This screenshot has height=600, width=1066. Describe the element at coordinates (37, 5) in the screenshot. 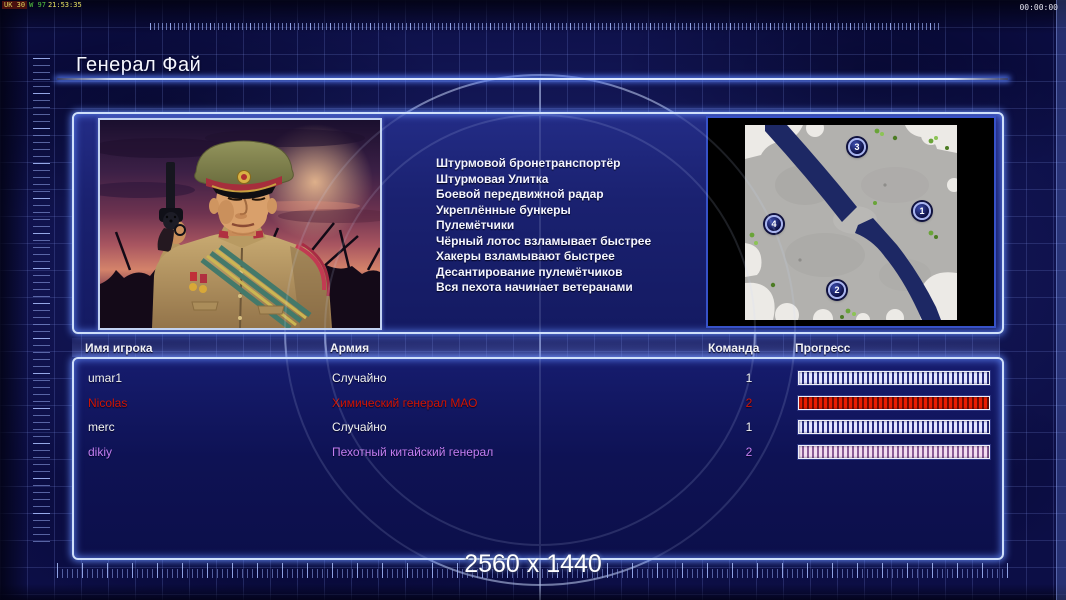

I see `recorder-stat: W 97` at that location.